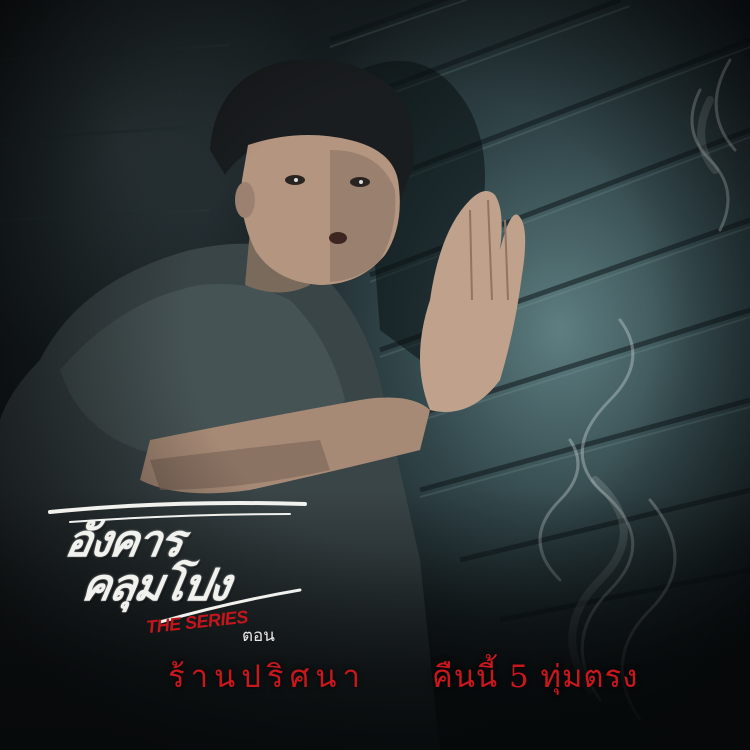 This screenshot has height=750, width=750. I want to click on title-line-2: คลุมโปง, so click(155, 585).